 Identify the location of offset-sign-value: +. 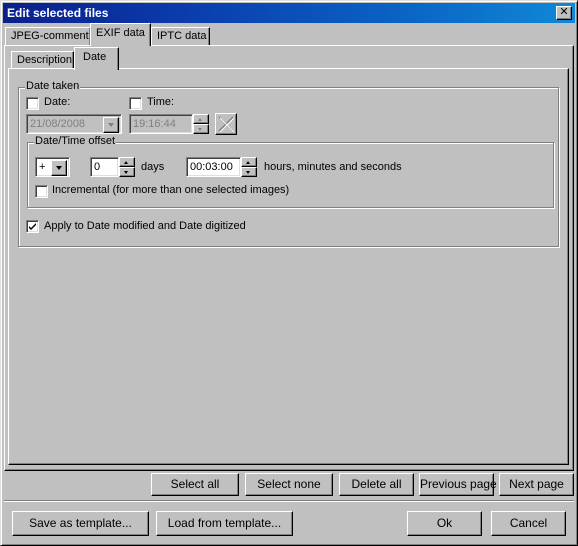
(42, 167).